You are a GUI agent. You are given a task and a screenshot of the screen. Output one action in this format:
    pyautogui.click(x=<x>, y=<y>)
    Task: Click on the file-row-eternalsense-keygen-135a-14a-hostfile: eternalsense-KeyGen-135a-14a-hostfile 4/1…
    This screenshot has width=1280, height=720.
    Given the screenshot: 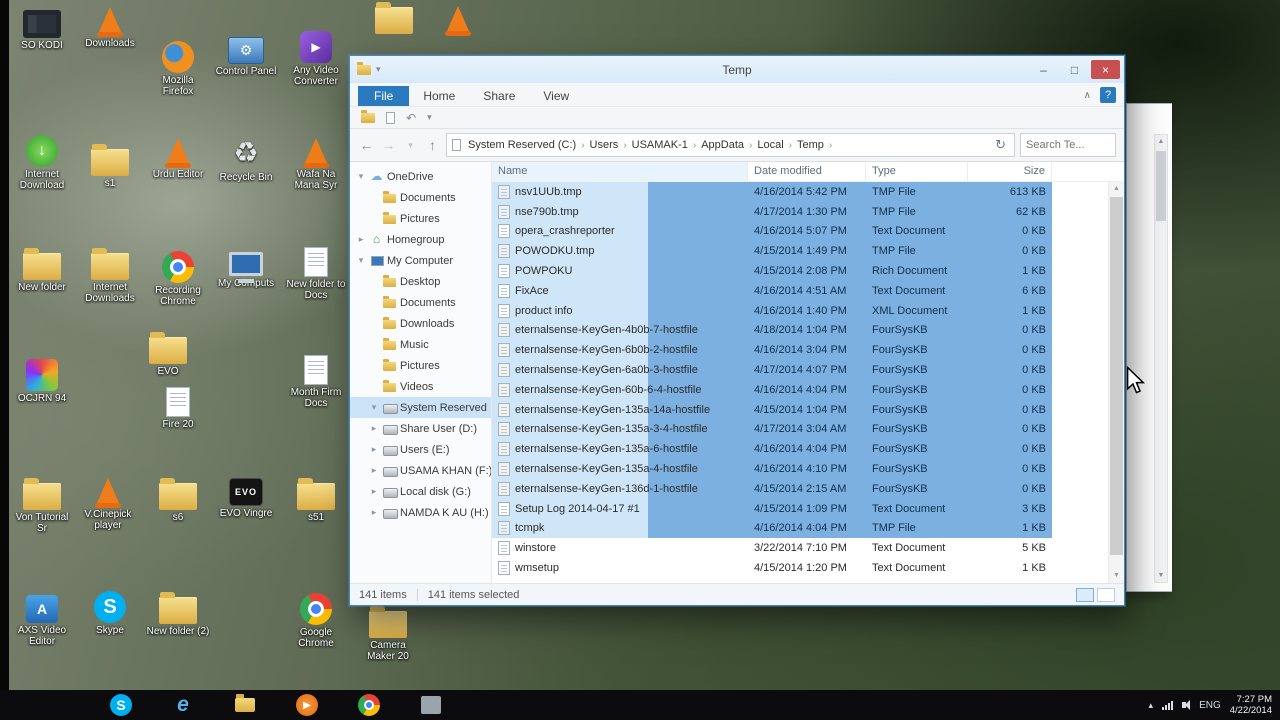 What is the action you would take?
    pyautogui.click(x=800, y=409)
    